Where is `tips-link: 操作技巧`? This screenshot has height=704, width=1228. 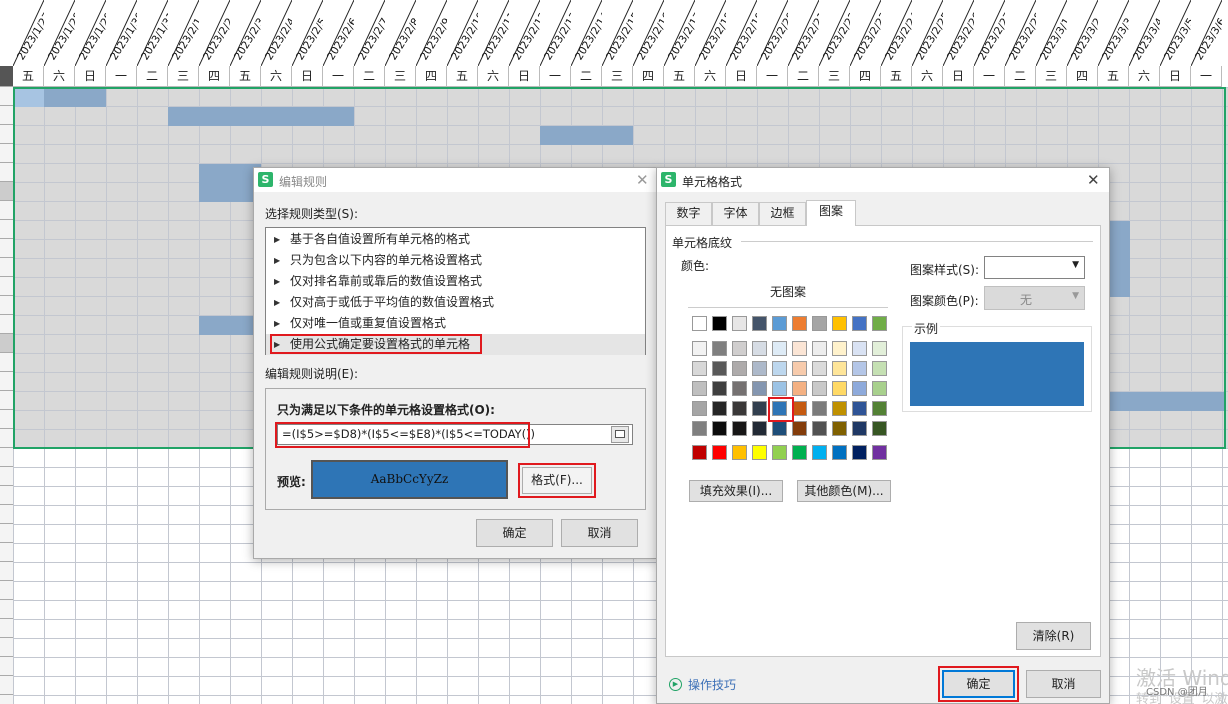 tips-link: 操作技巧 is located at coordinates (712, 684).